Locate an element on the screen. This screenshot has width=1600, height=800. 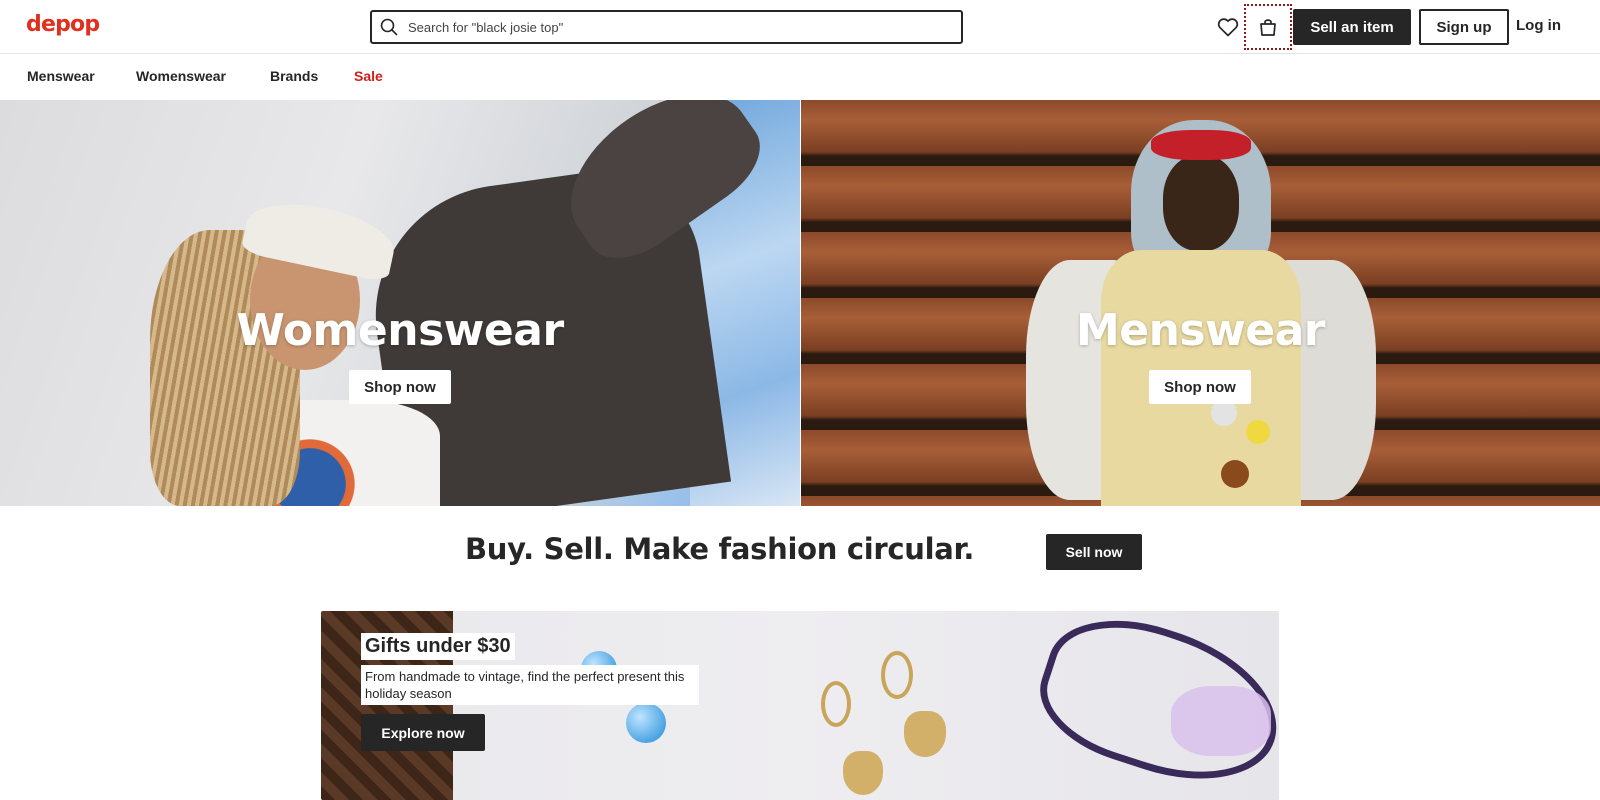
shop-now-menswear-button: Shop now is located at coordinates (1200, 387).